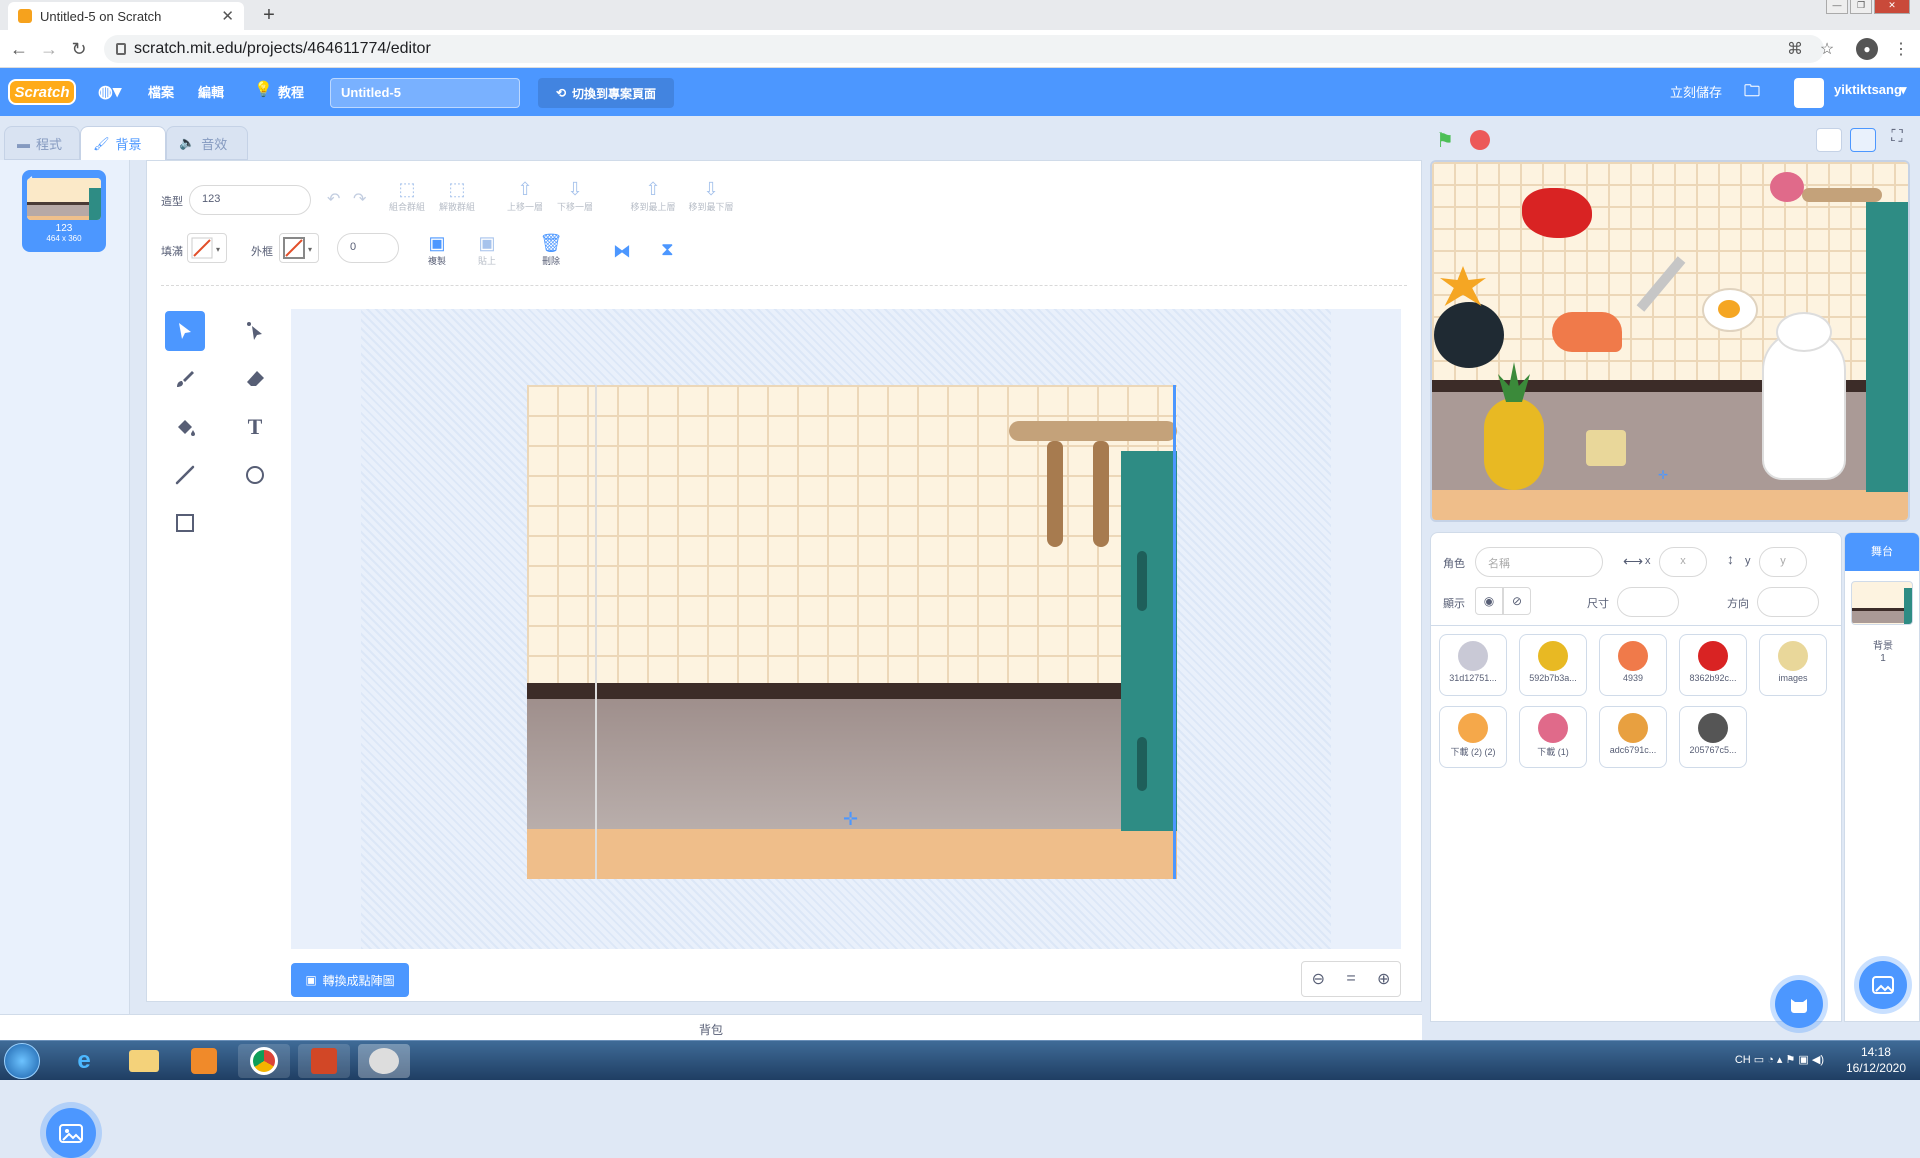 The height and width of the screenshot is (1158, 1920). What do you see at coordinates (1445, 140) in the screenshot?
I see `green-flag-icon: ⚑` at bounding box center [1445, 140].